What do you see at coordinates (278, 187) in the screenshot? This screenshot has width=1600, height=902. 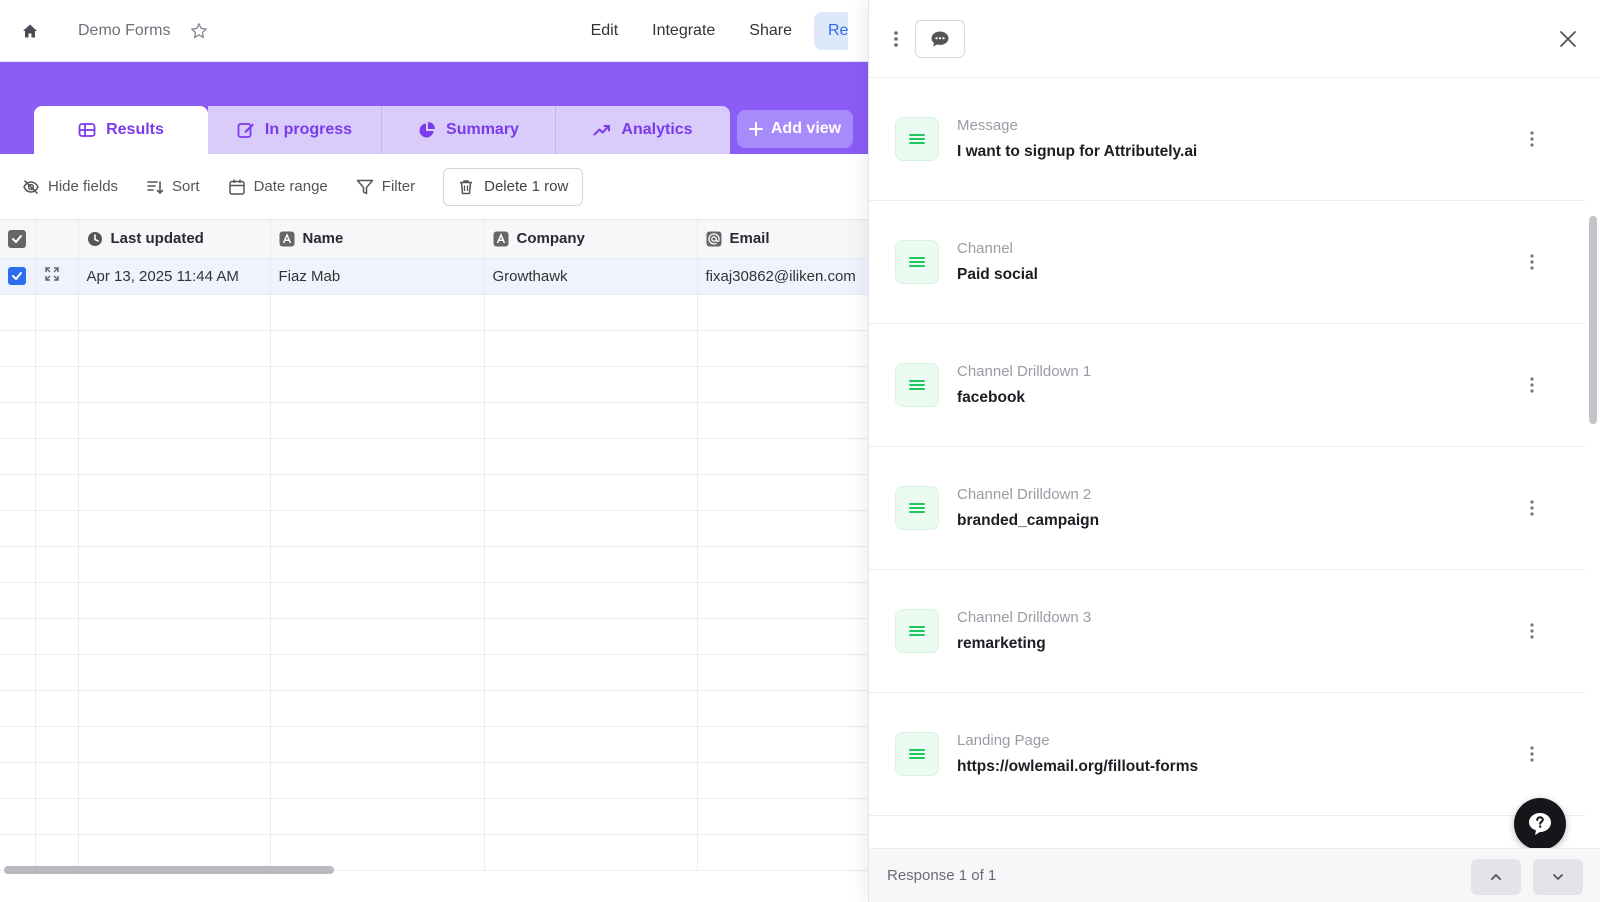 I see `date-range-button: Date range` at bounding box center [278, 187].